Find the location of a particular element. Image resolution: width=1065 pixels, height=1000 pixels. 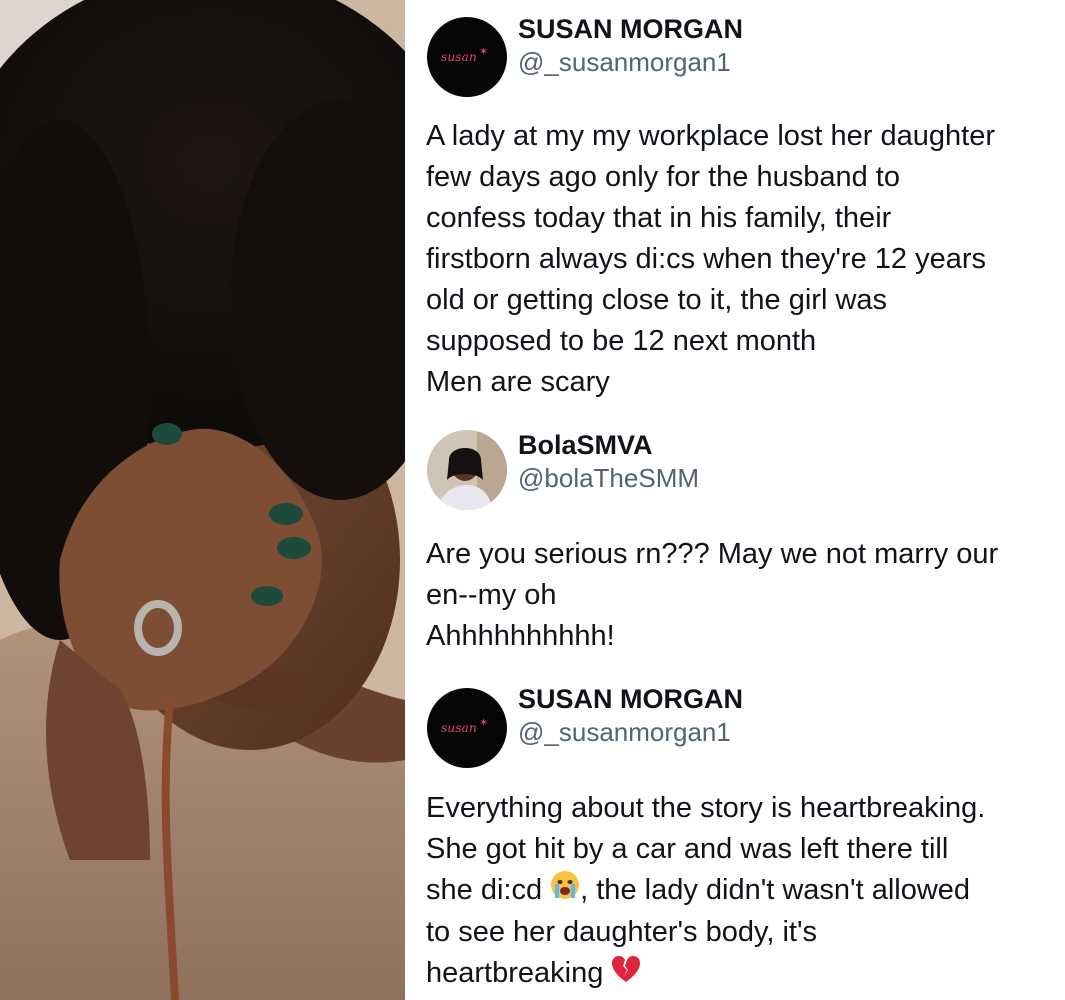

tweet-author-name: BolaSMVA is located at coordinates (585, 445).